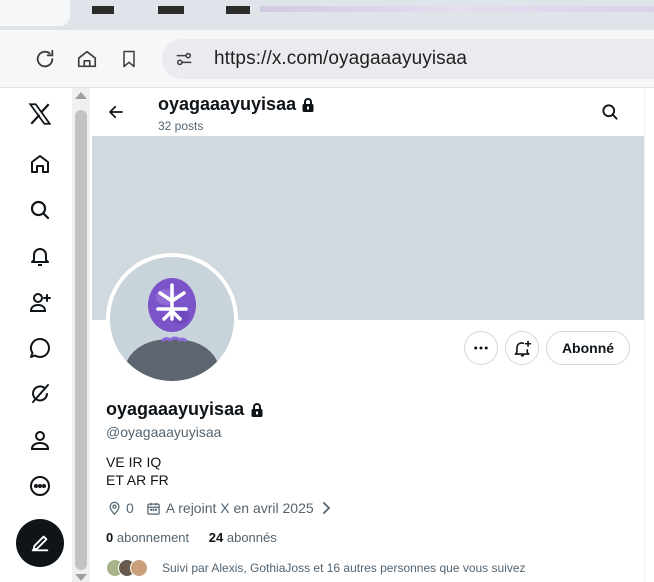 Image resolution: width=654 pixels, height=582 pixels. Describe the element at coordinates (326, 508) in the screenshot. I see `chevron-right-icon` at that location.